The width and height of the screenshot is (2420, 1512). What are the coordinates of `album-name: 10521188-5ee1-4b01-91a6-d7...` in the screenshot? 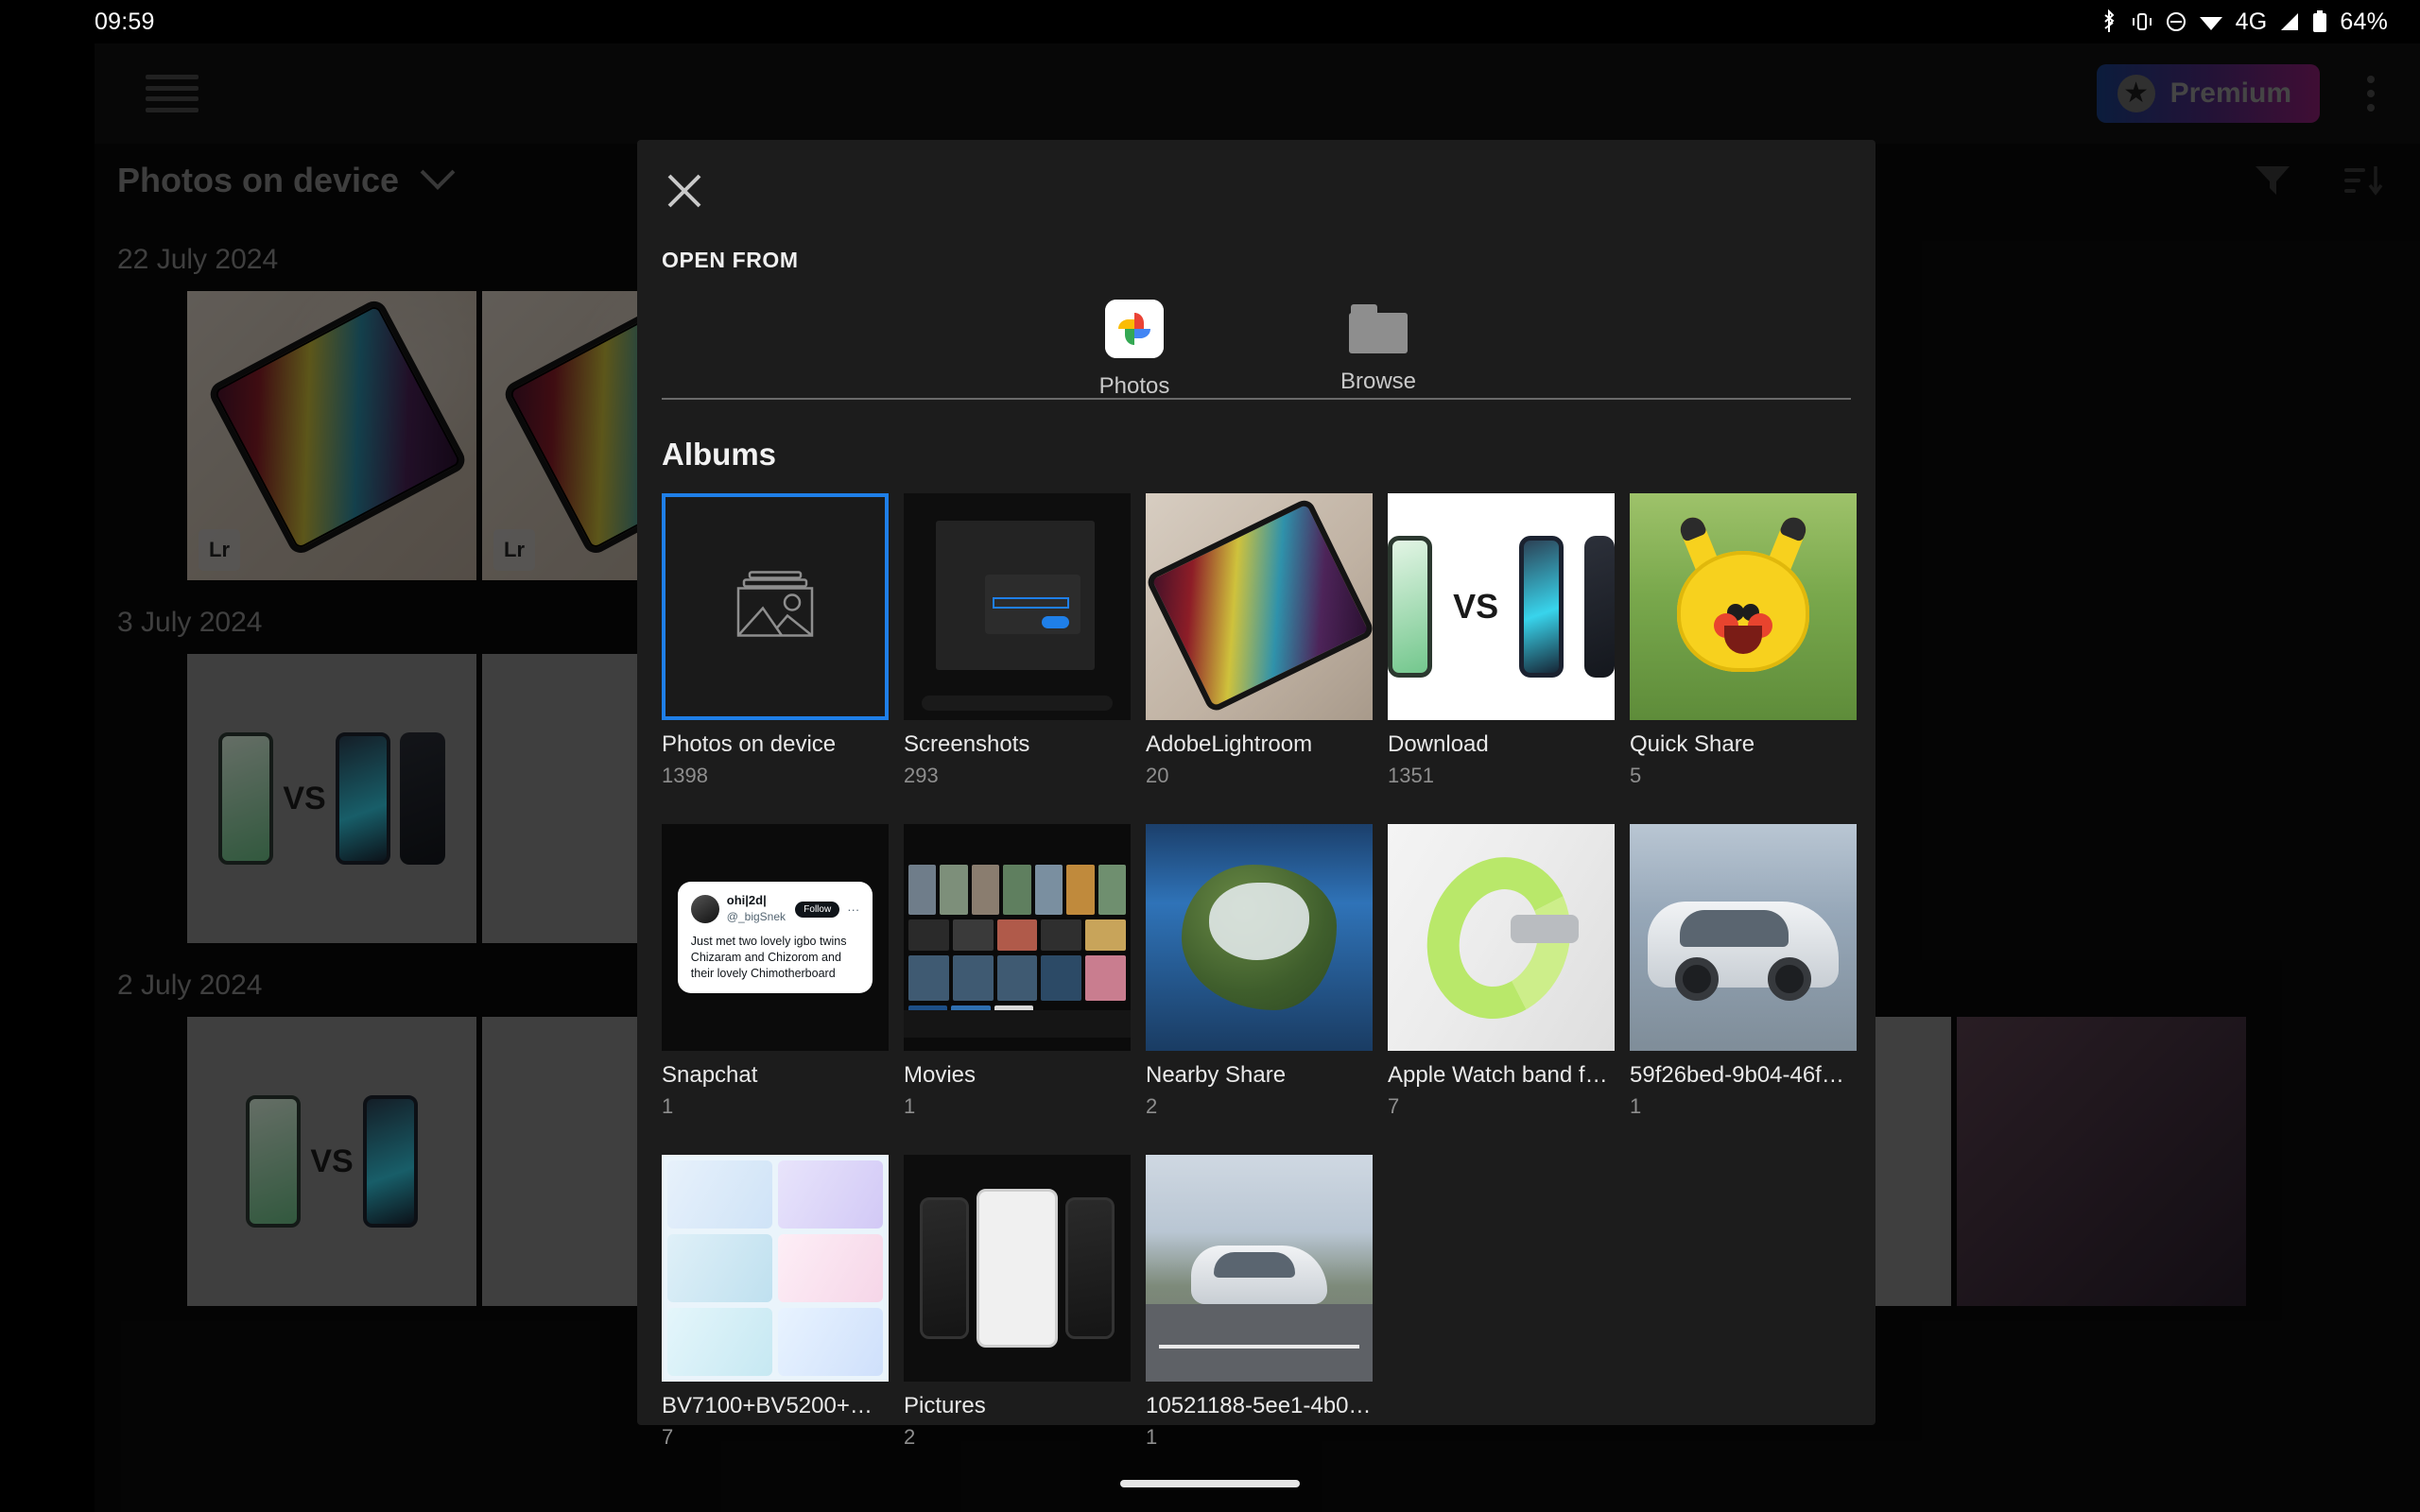 It's located at (1260, 1405).